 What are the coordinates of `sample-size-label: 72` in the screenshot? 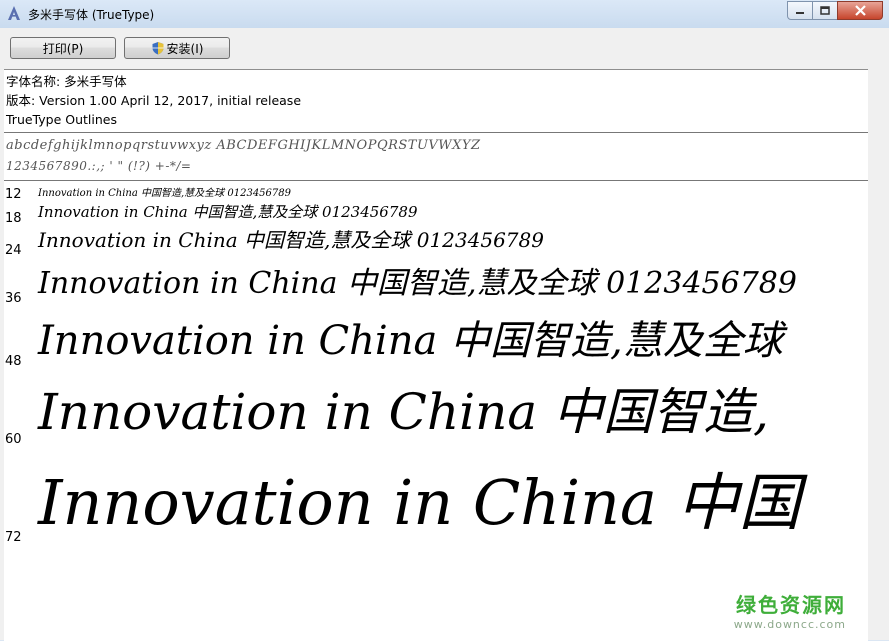 It's located at (13, 537).